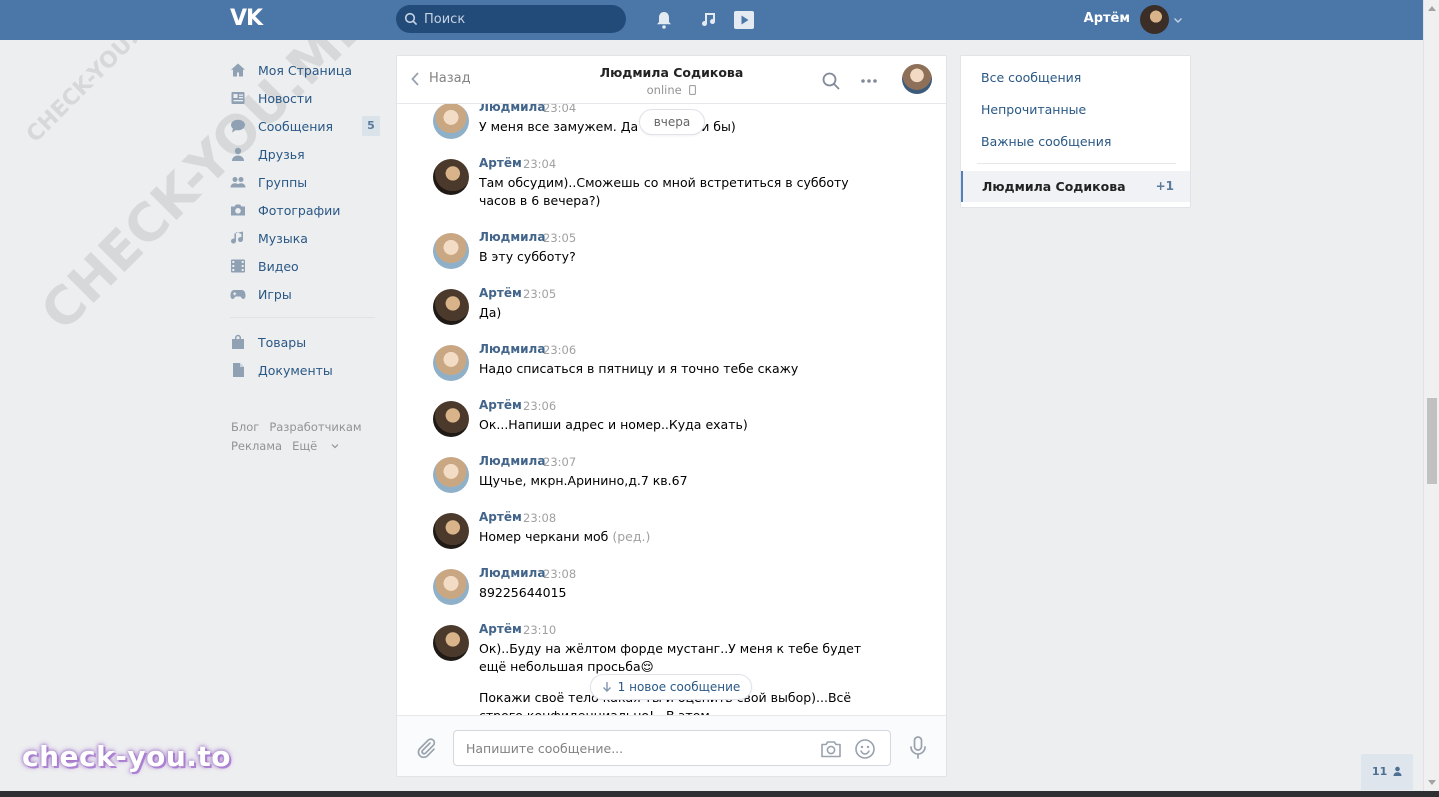 This screenshot has width=1439, height=797. What do you see at coordinates (521, 19) in the screenshot?
I see `search-input` at bounding box center [521, 19].